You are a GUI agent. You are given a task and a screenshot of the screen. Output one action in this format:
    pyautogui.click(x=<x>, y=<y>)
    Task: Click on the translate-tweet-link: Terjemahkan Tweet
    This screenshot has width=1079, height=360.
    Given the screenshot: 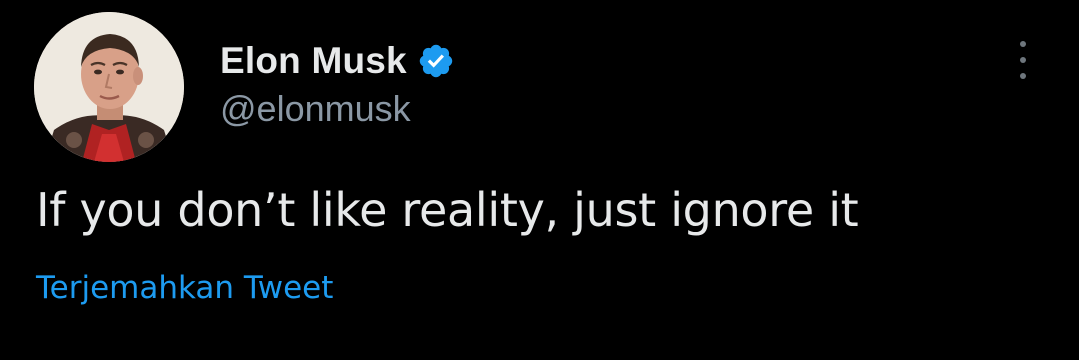 What is the action you would take?
    pyautogui.click(x=184, y=288)
    